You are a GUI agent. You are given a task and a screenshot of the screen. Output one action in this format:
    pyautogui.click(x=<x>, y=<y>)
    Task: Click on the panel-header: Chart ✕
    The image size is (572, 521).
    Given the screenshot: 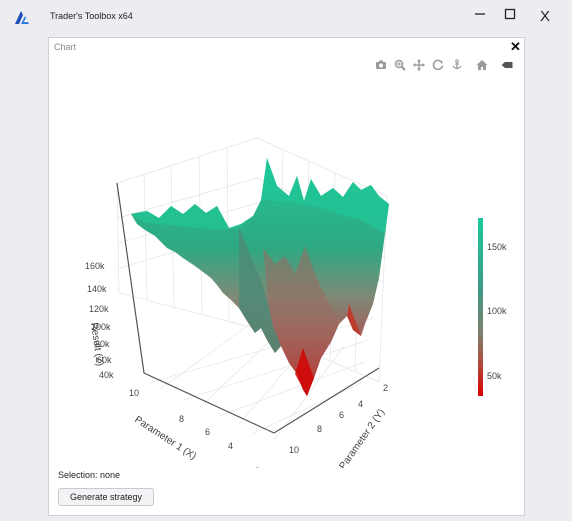 What is the action you would take?
    pyautogui.click(x=286, y=47)
    